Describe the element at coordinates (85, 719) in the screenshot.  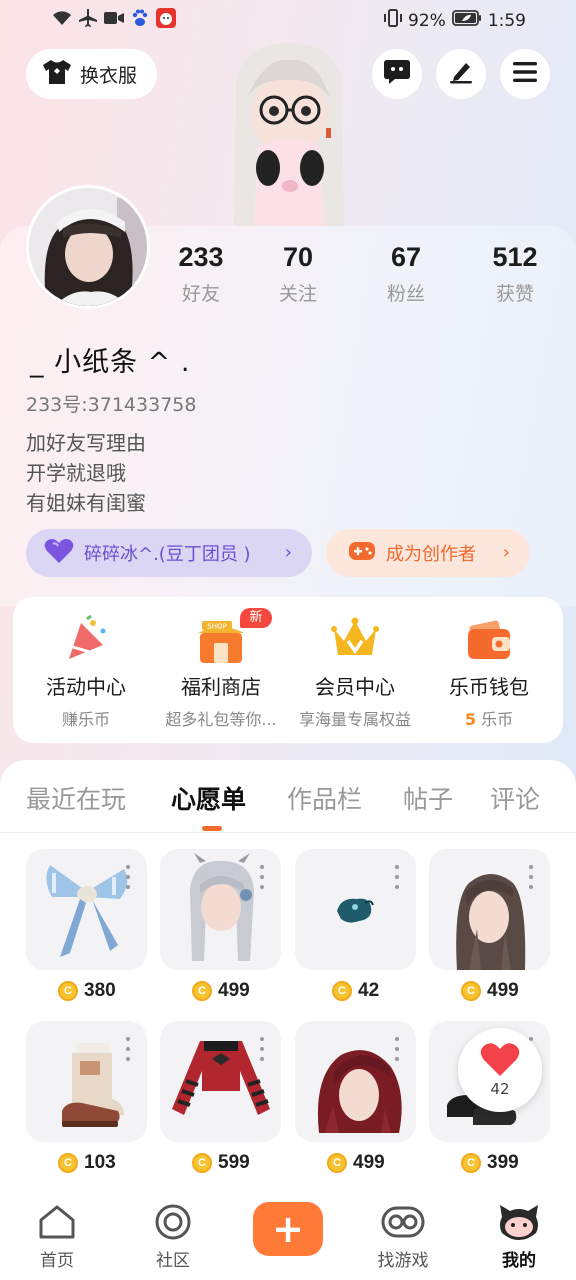
I see `quick-entry-subtitle: 赚乐币` at that location.